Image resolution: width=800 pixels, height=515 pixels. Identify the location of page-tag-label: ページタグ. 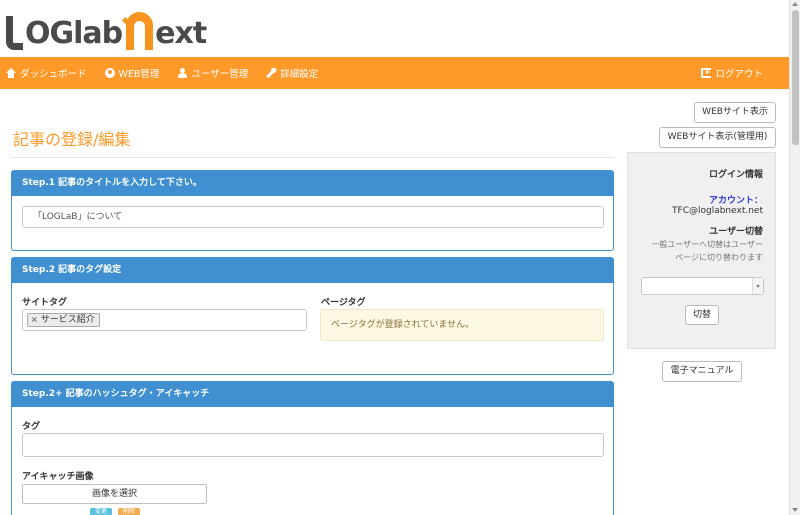
(343, 303).